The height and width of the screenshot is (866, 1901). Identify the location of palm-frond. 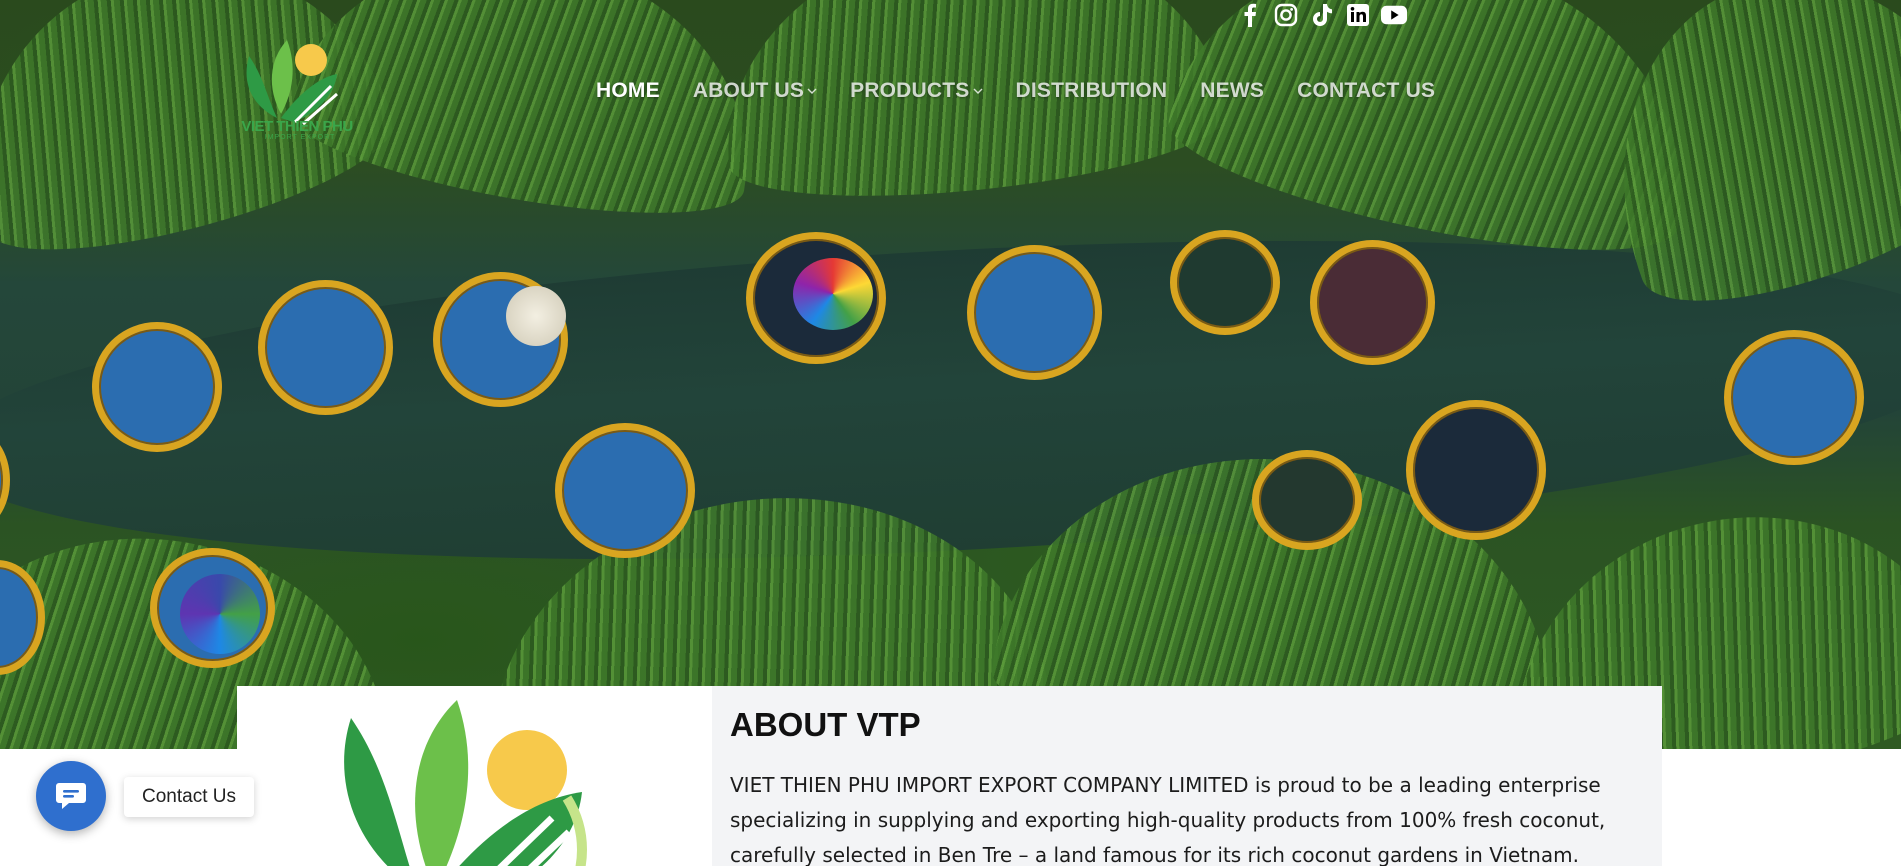
(970, 108).